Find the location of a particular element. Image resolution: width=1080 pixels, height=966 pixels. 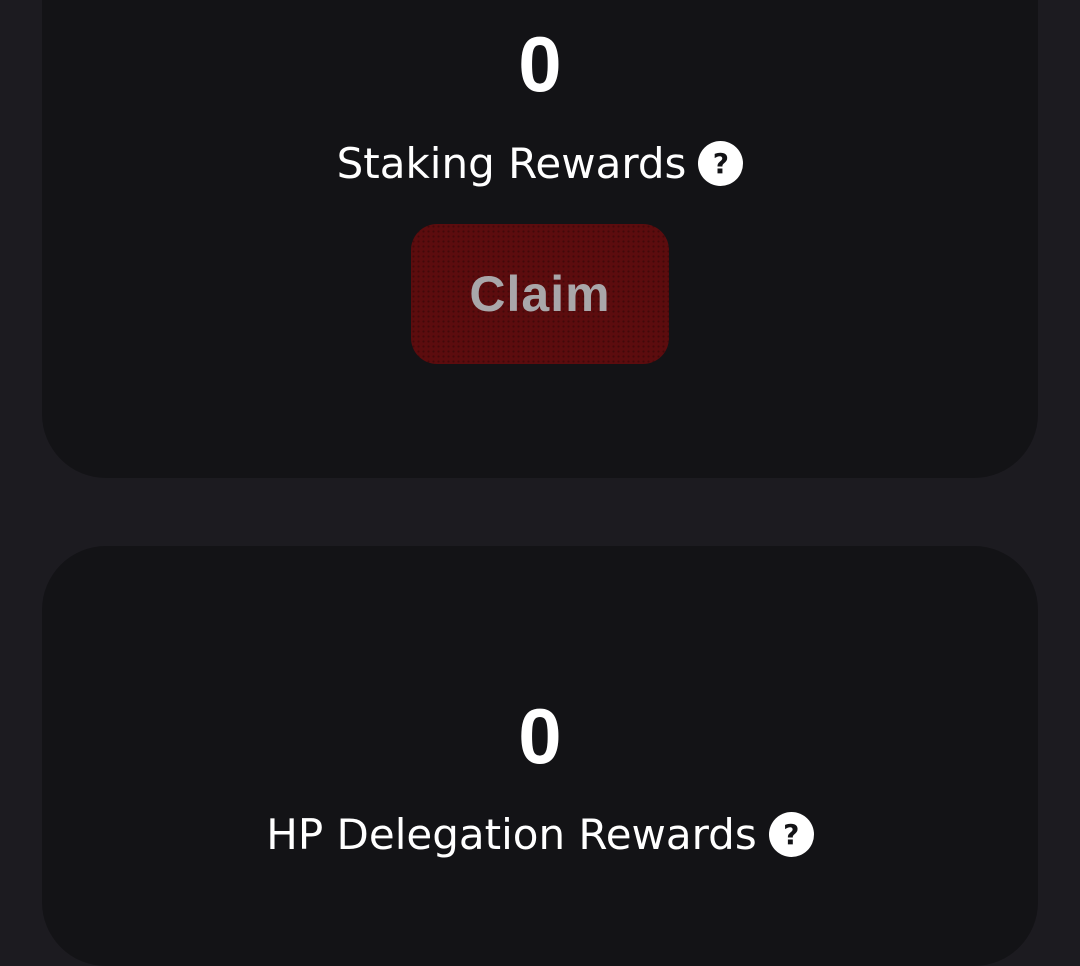

staking-rewards-label-row: Staking Rewards ? is located at coordinates (540, 163).